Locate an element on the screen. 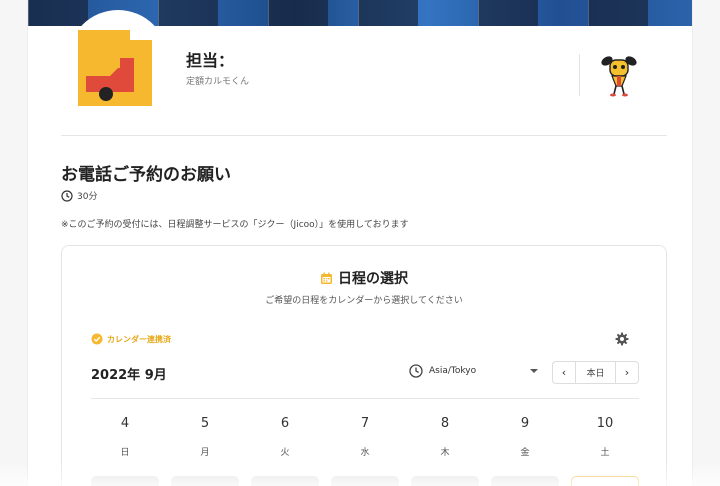 The width and height of the screenshot is (720, 486). day-column: 4 日 is located at coordinates (131, 450).